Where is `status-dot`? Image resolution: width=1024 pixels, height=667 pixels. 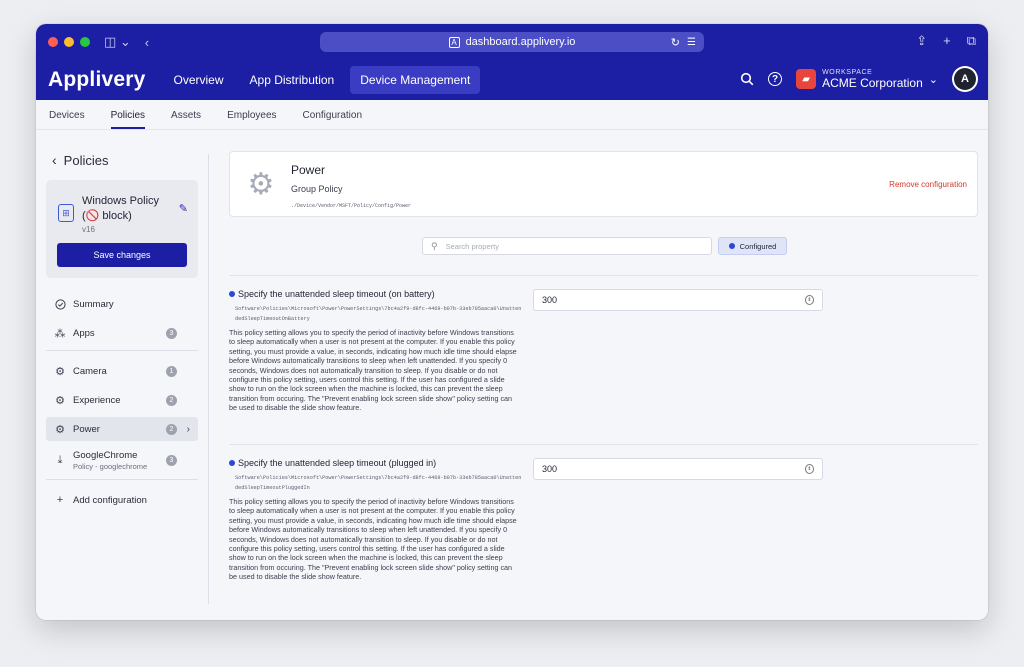
status-dot is located at coordinates (731, 246).